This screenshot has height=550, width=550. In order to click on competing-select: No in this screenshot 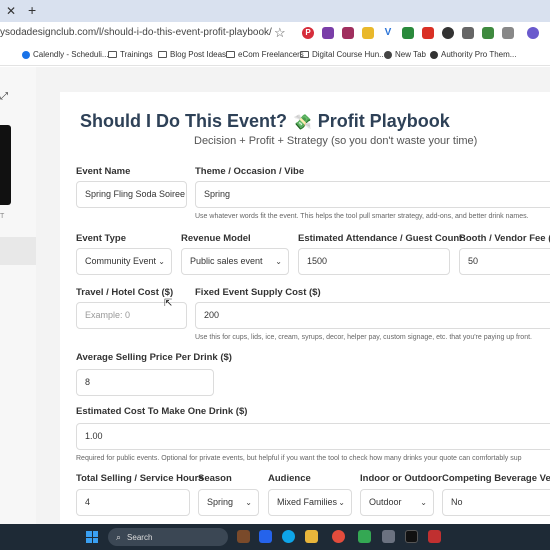, I will do `click(496, 502)`.